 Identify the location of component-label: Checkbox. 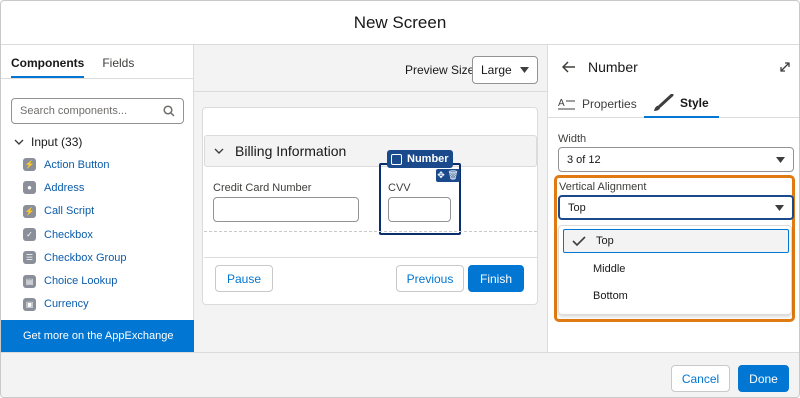
(68, 234).